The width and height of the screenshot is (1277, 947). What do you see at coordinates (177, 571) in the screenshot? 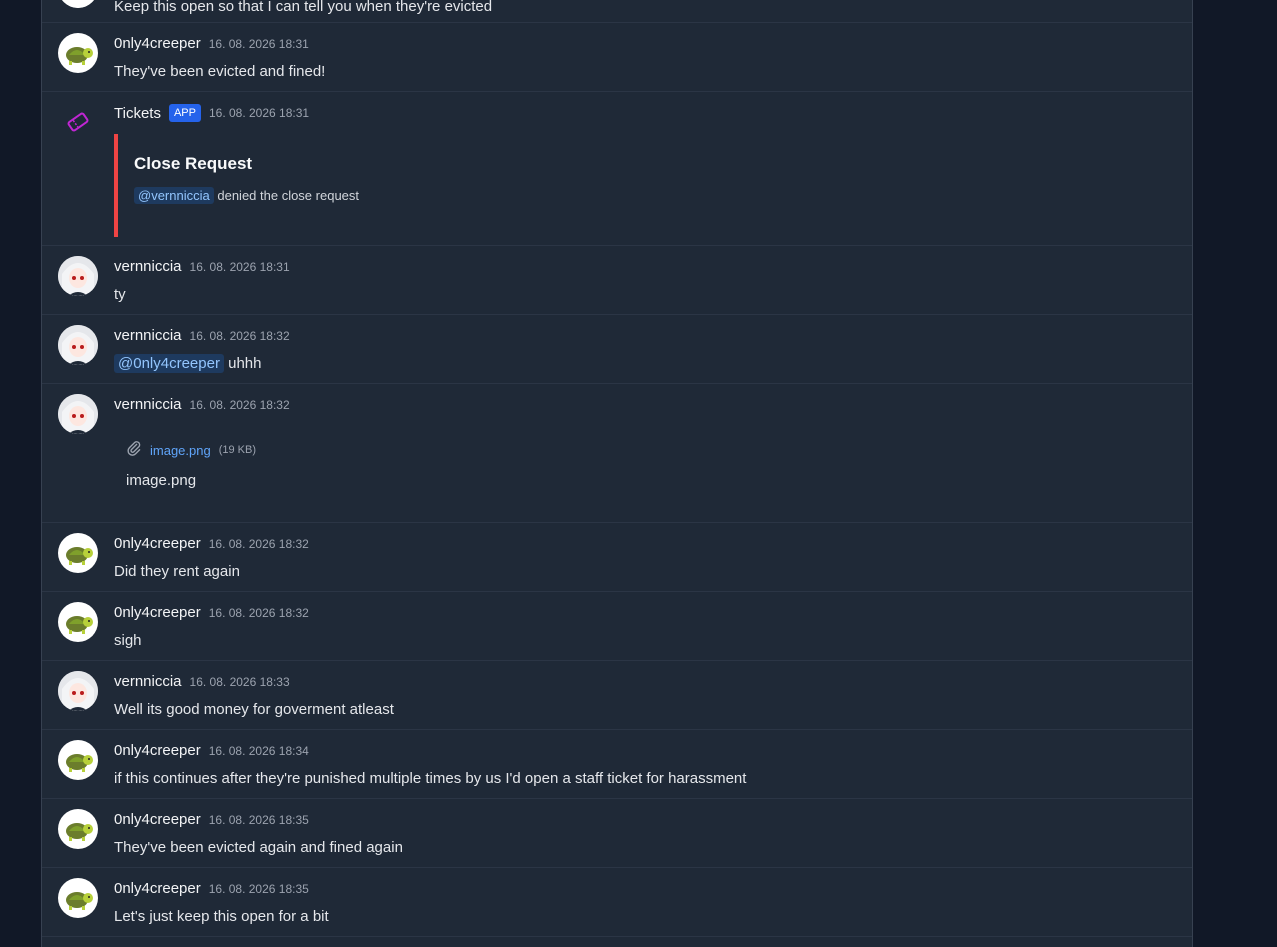
I see `message-text: Did they rent again` at bounding box center [177, 571].